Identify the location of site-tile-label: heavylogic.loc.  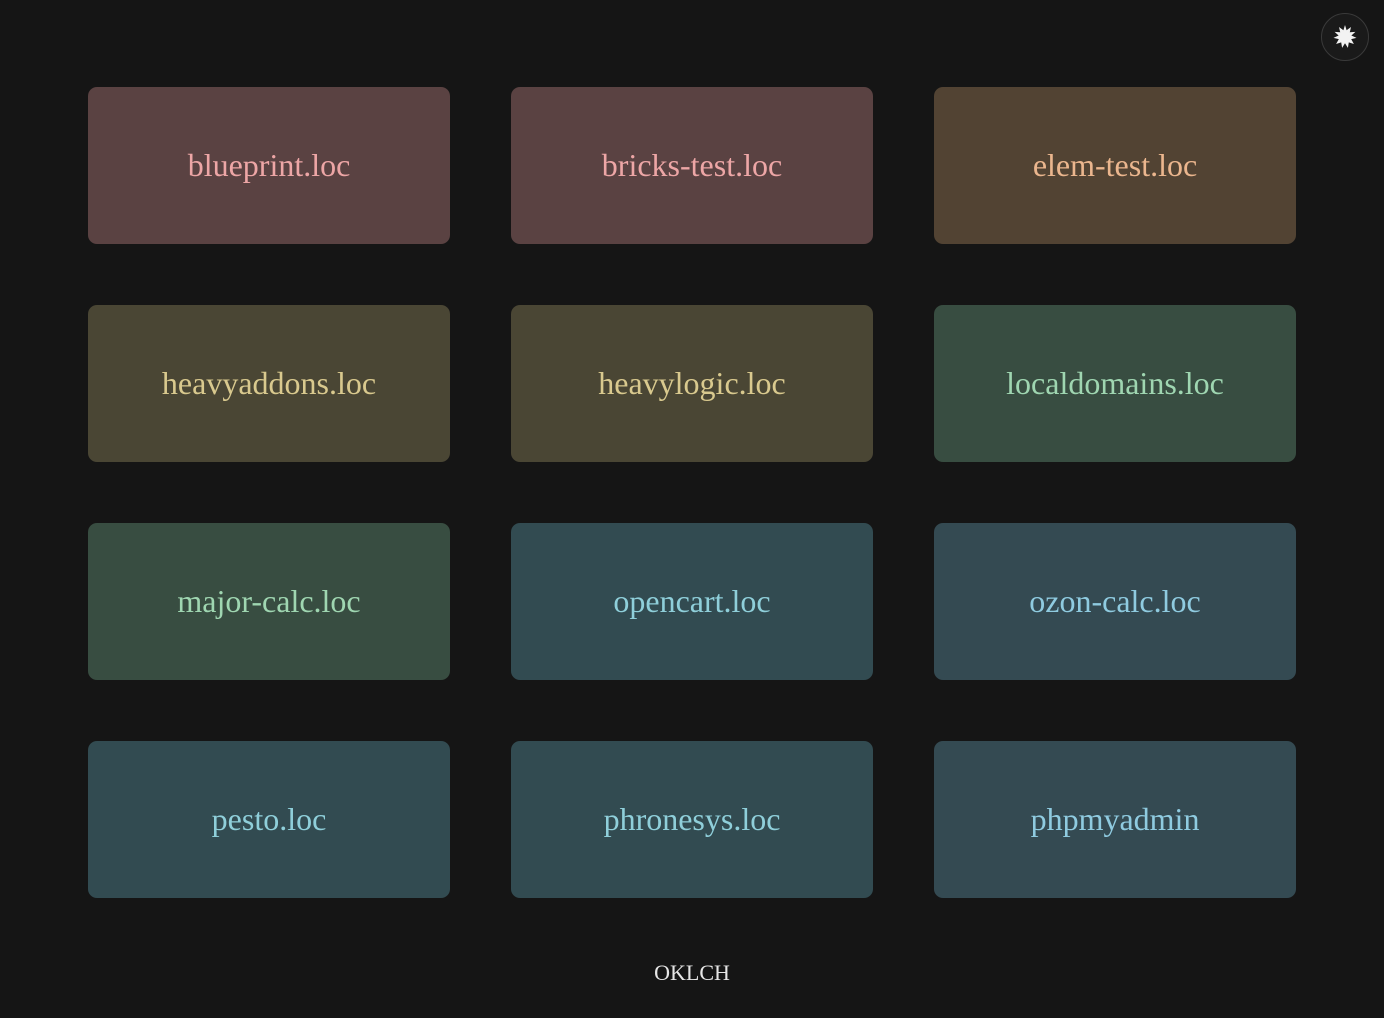
(692, 383).